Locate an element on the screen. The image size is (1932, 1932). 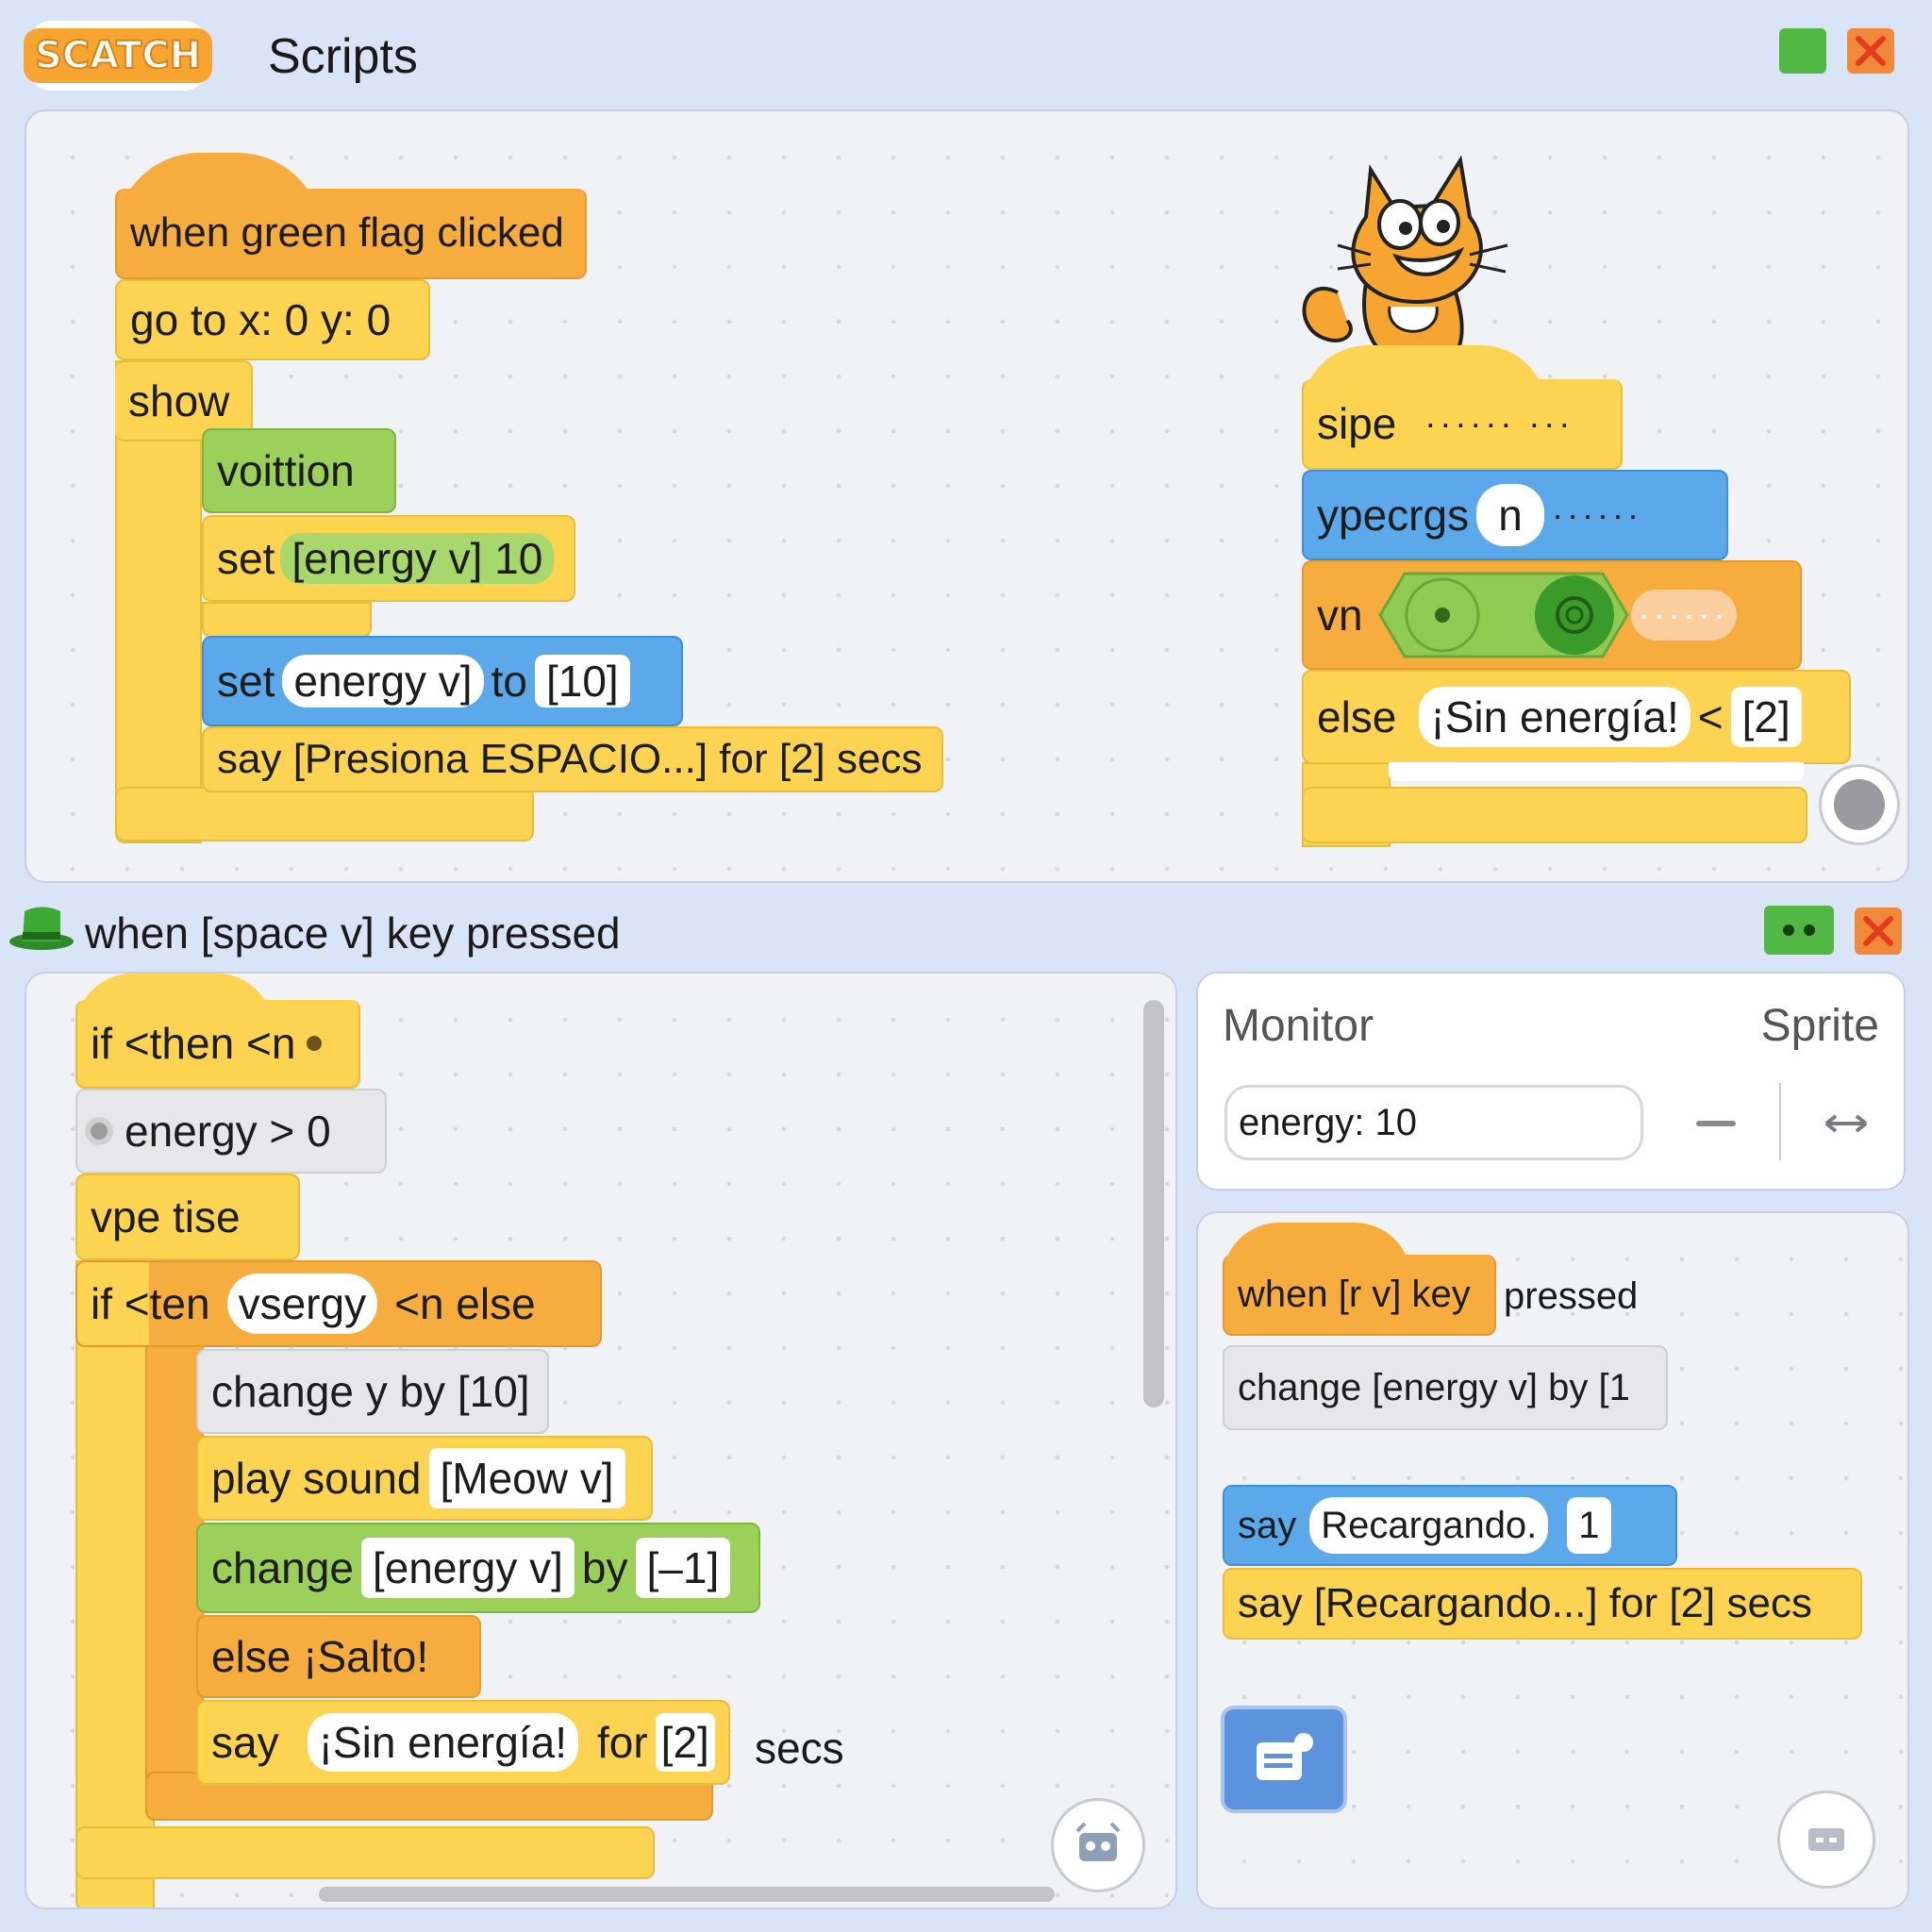
spacer-block is located at coordinates (287, 620).